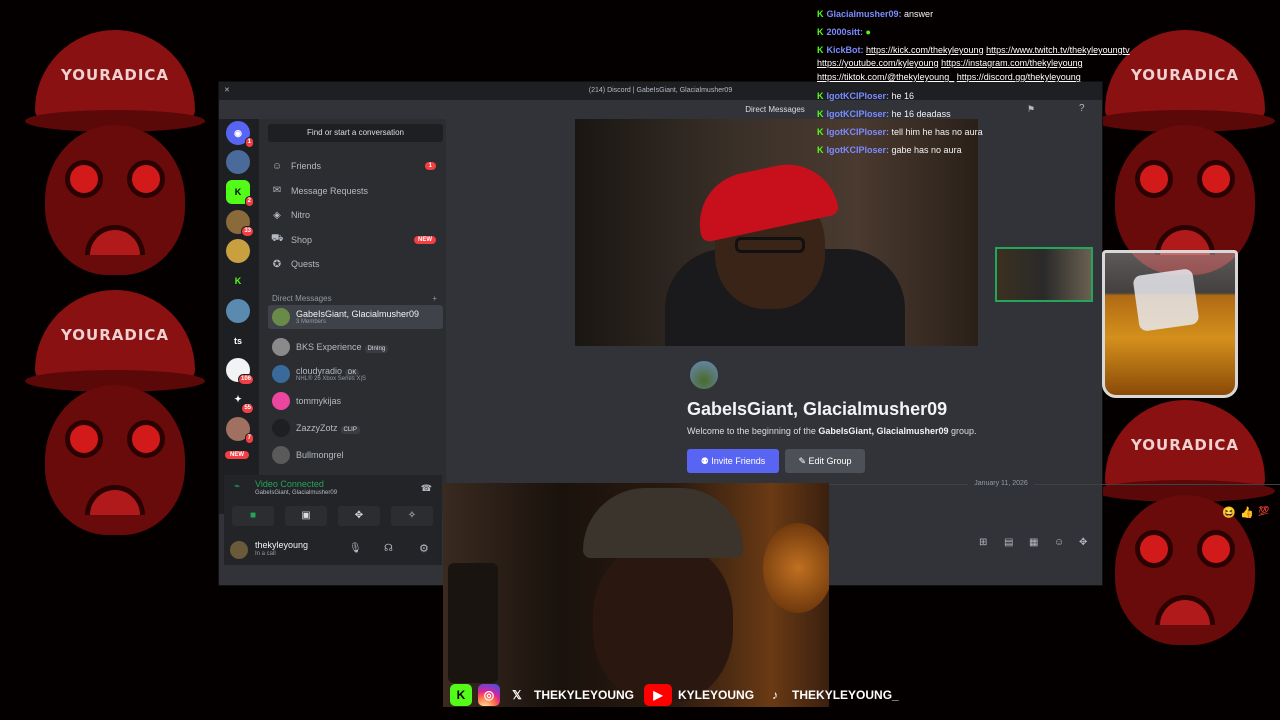  What do you see at coordinates (926, 150) in the screenshot?
I see `chat-text: gabe has no aura` at bounding box center [926, 150].